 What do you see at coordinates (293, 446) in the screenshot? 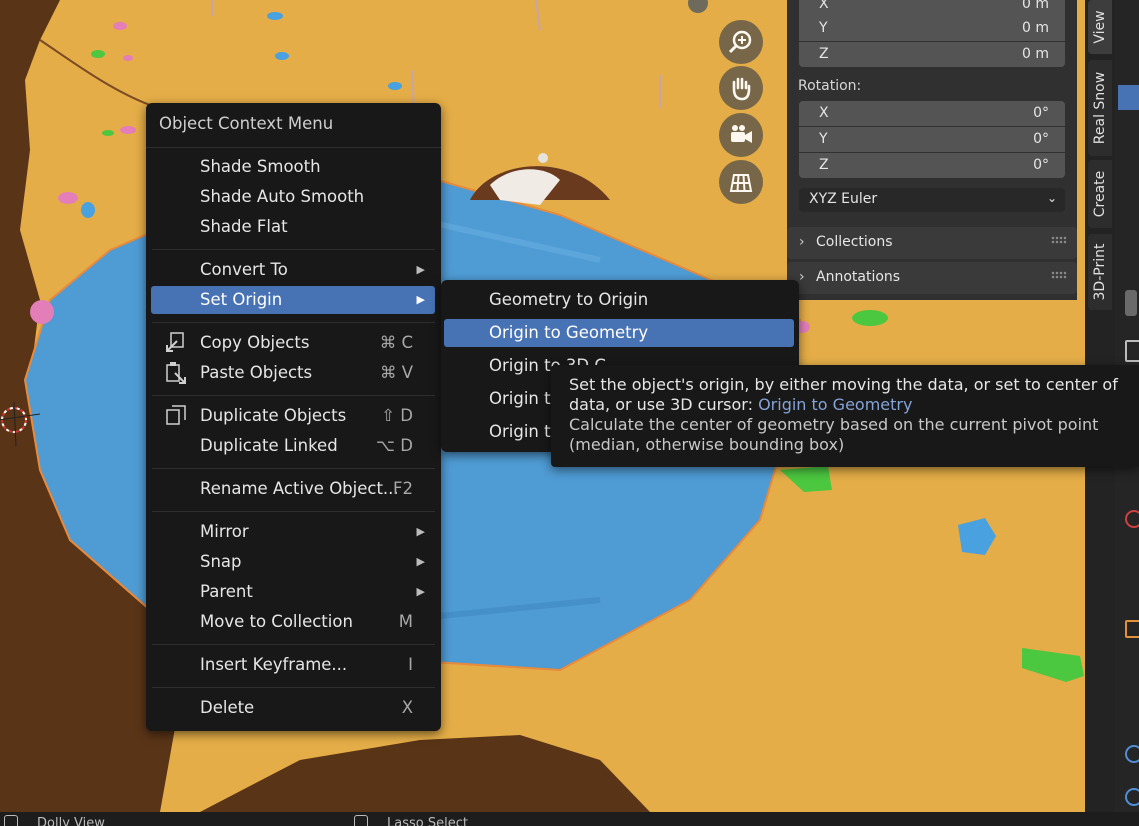
I see `menu-item-duplicate-linked: Duplicate Linked ⌥ D` at bounding box center [293, 446].